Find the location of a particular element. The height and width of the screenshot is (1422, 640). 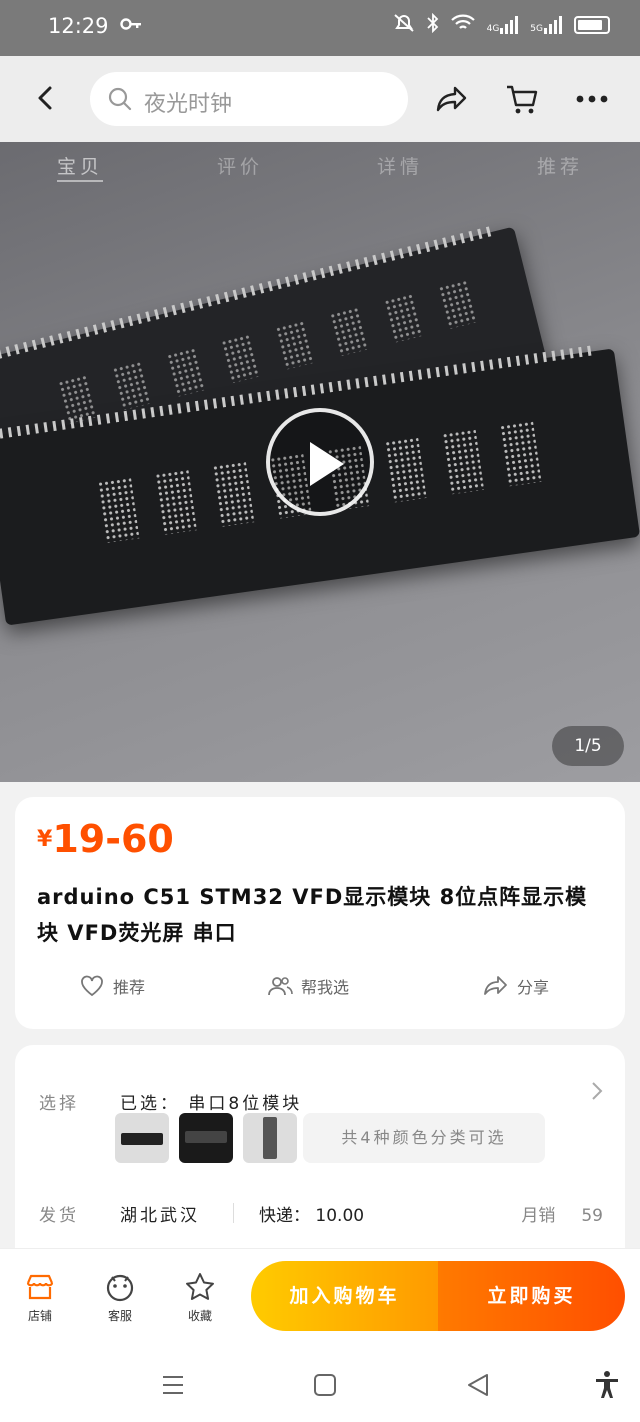

chevron-left-icon is located at coordinates (45, 98).